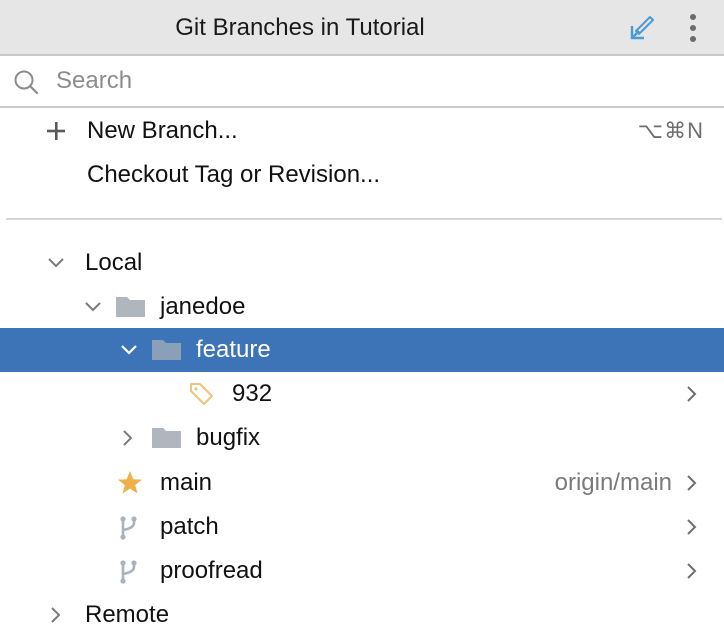 Image resolution: width=724 pixels, height=644 pixels. I want to click on pin-arrow-icon, so click(642, 28).